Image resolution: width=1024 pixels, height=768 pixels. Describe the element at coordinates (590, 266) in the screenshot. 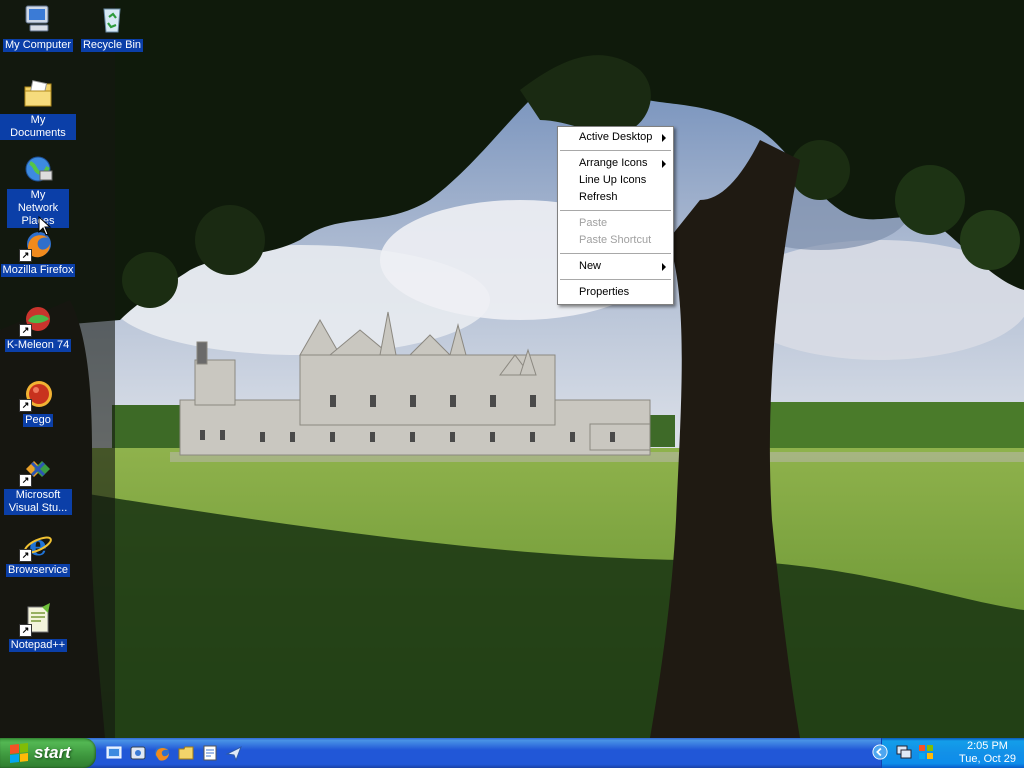

I see `menu-item-label: New` at that location.